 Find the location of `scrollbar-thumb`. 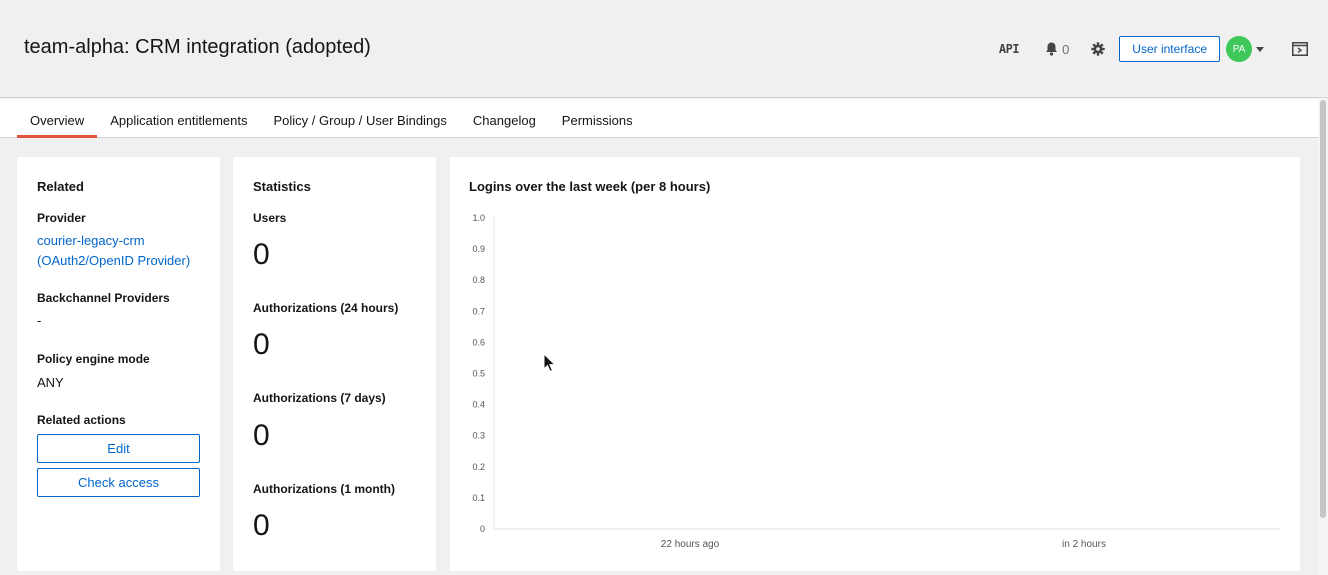

scrollbar-thumb is located at coordinates (1323, 309).